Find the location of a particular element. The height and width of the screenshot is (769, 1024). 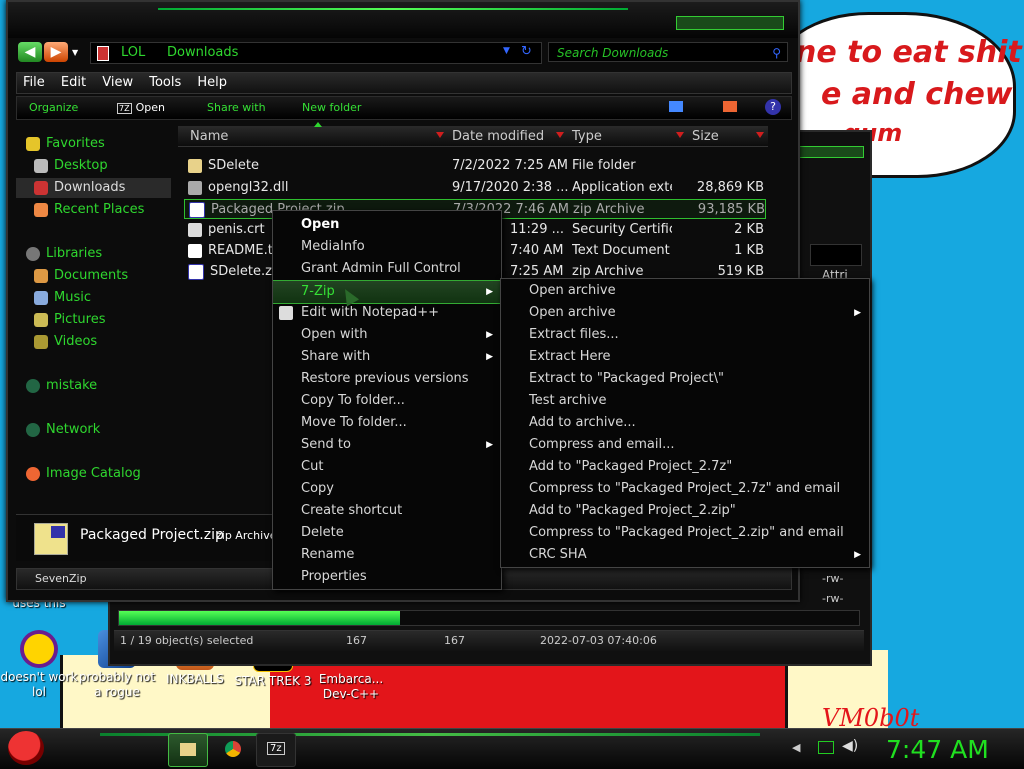

breadcrumb-folder: Downloads is located at coordinates (202, 52).